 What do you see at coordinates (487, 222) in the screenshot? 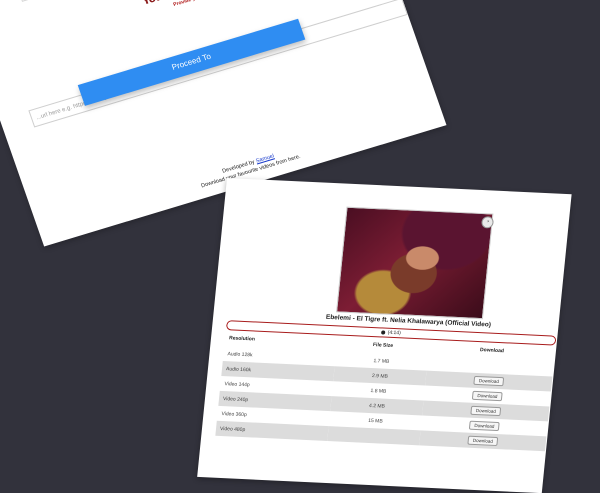
I see `info-icon: ◔` at bounding box center [487, 222].